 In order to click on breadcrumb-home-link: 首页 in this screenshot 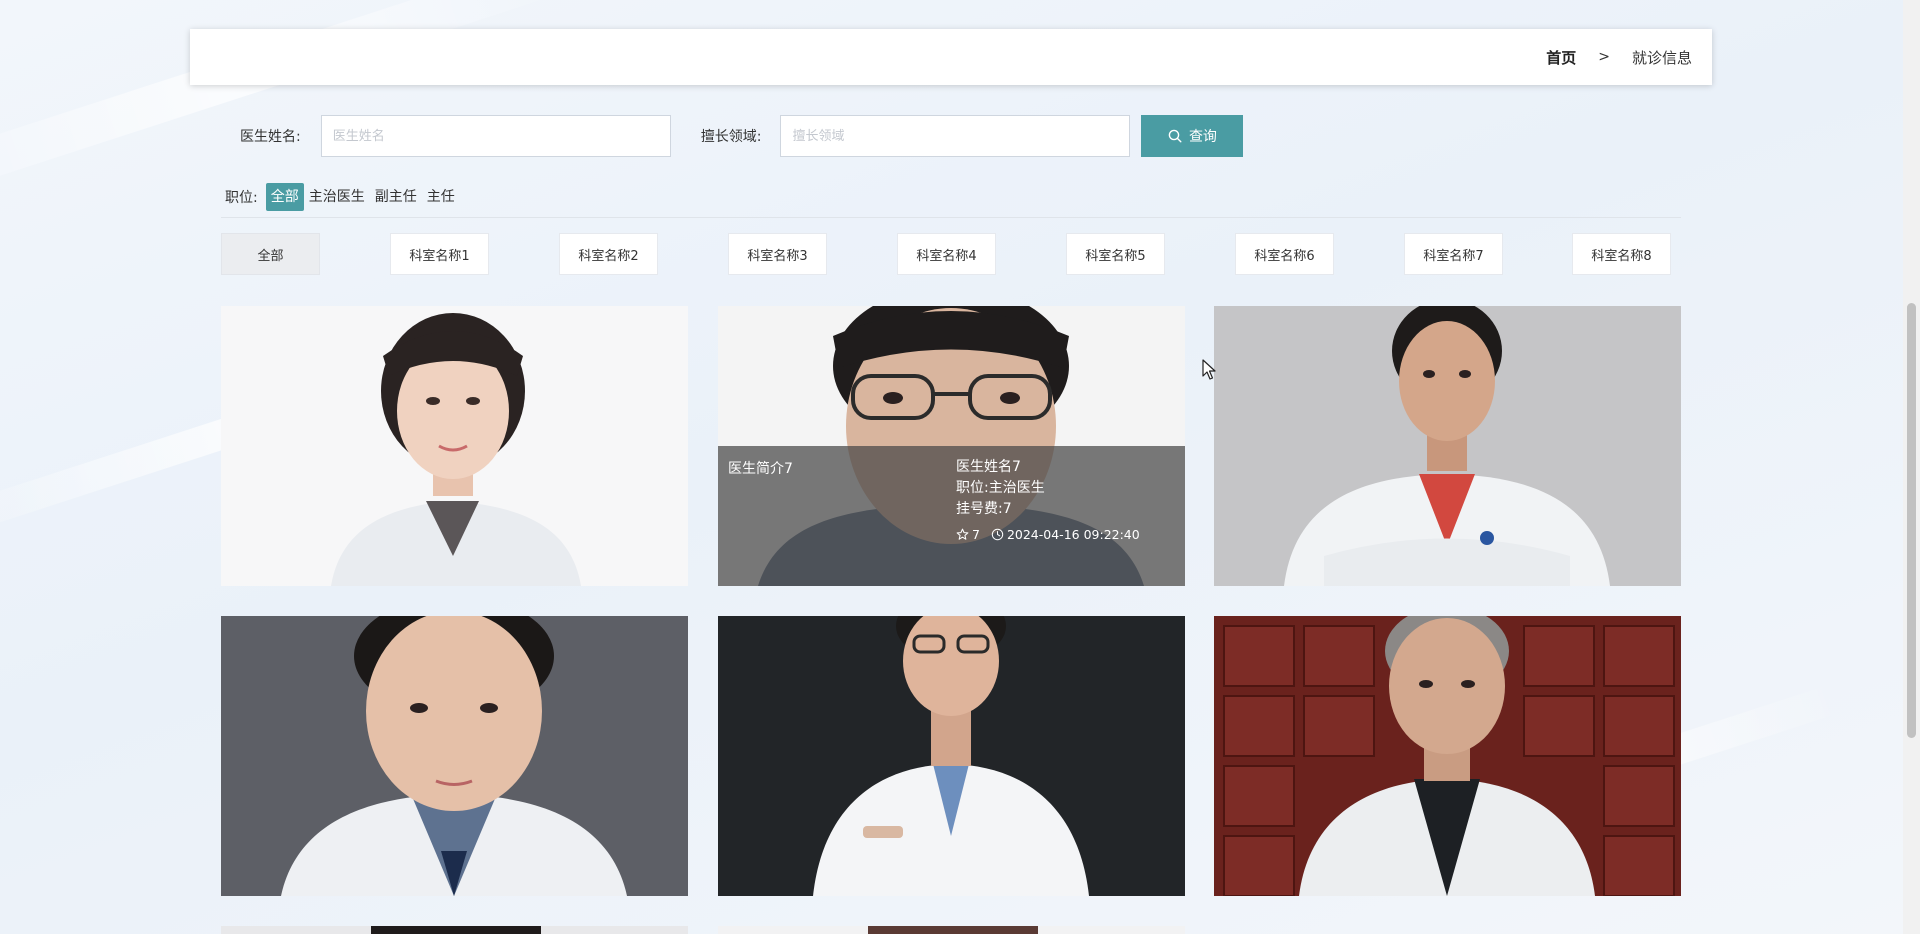, I will do `click(1561, 57)`.